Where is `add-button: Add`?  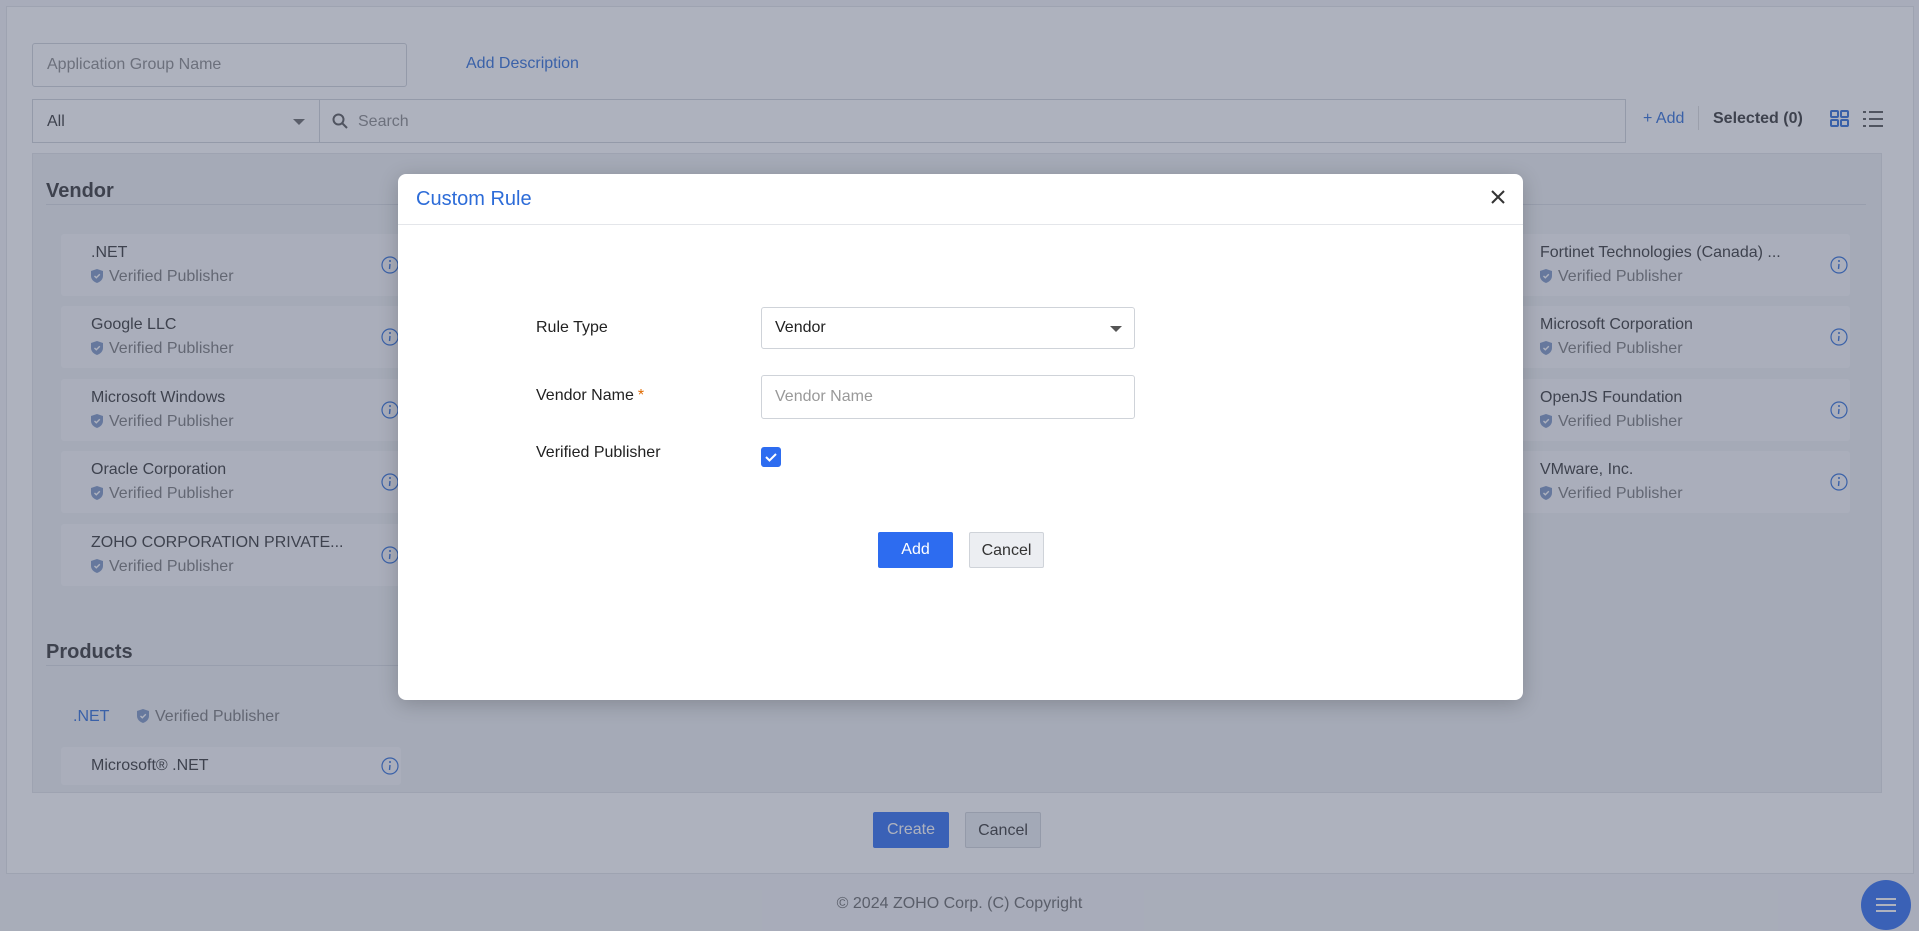
add-button: Add is located at coordinates (915, 550).